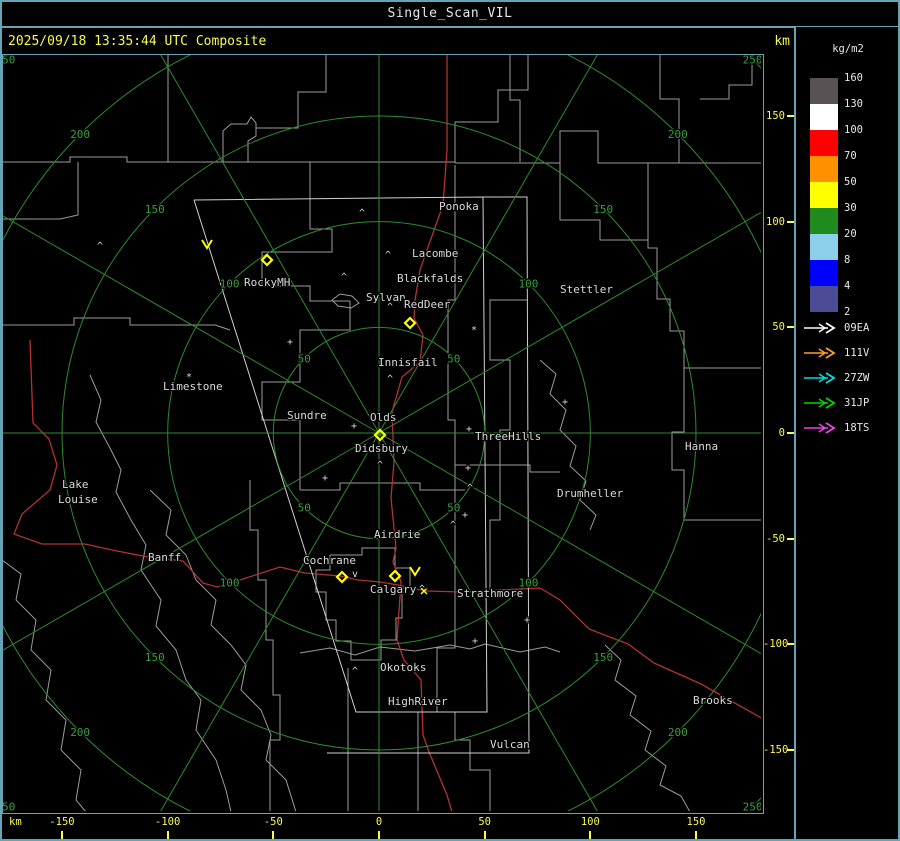 The image size is (900, 841). I want to click on city-label: RedDeer, so click(427, 304).